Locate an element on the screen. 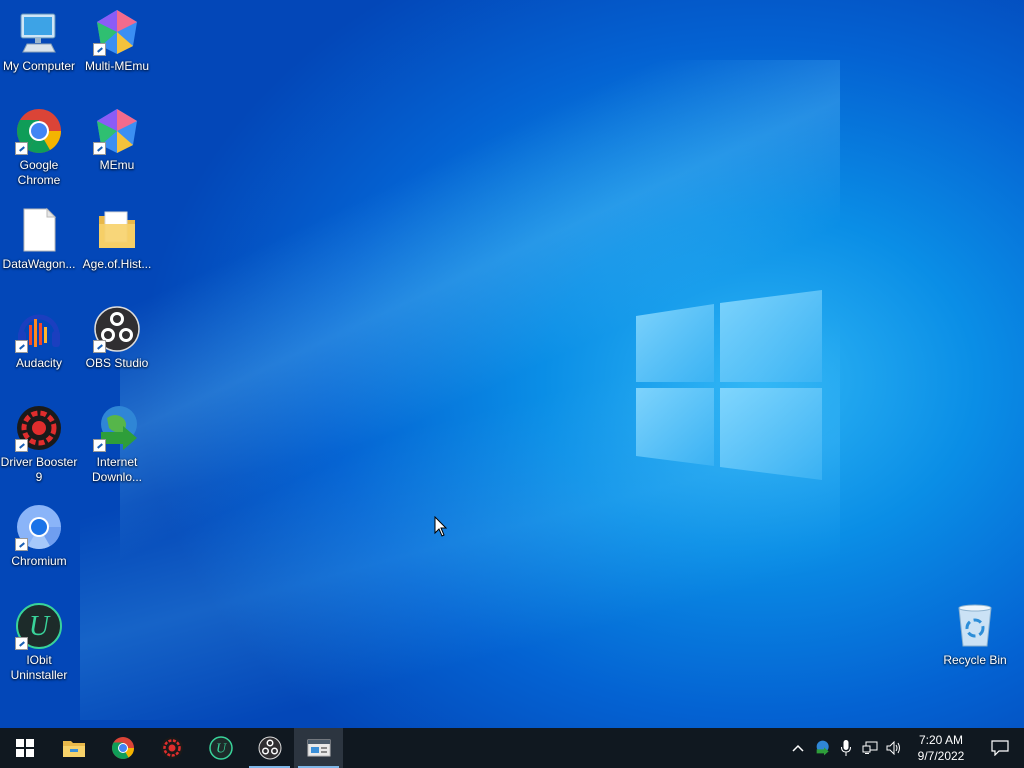  desktop-icon-chromium: Chromium is located at coordinates (39, 536).